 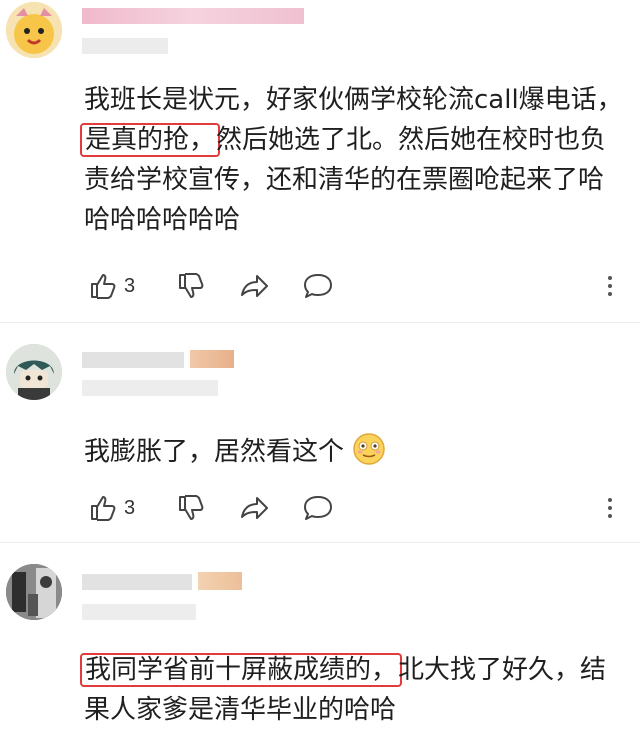 I want to click on photo-avatar-icon, so click(x=34, y=592).